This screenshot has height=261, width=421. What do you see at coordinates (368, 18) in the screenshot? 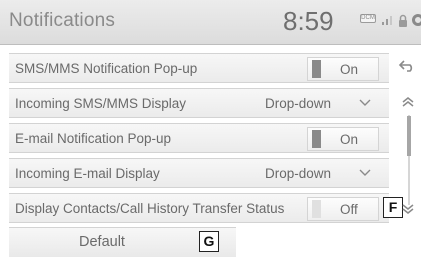
I see `dcm-status-badge: DCM` at bounding box center [368, 18].